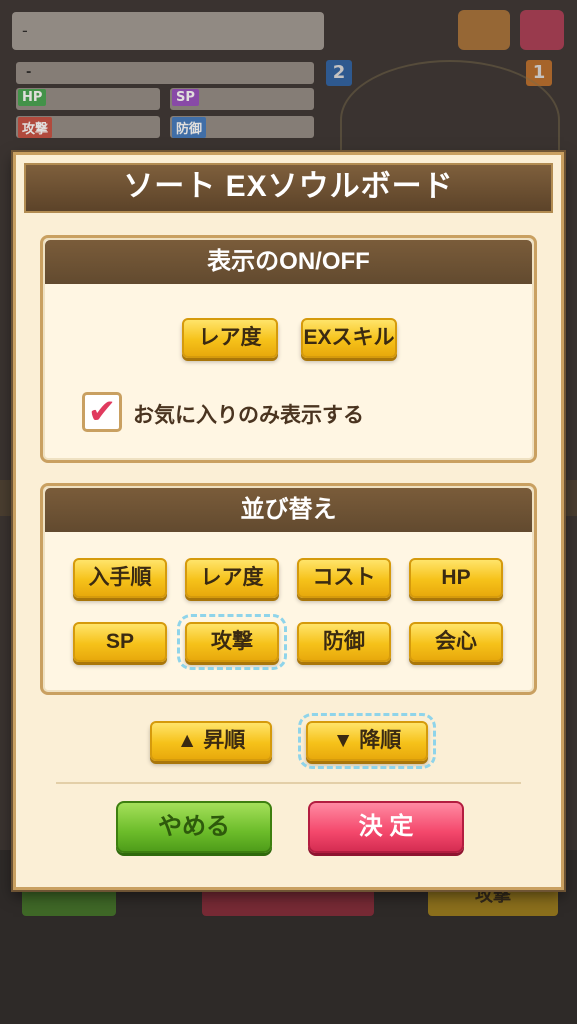 This screenshot has width=577, height=1024. What do you see at coordinates (349, 338) in the screenshot?
I see `toggle-exskill-button: EXスキル` at bounding box center [349, 338].